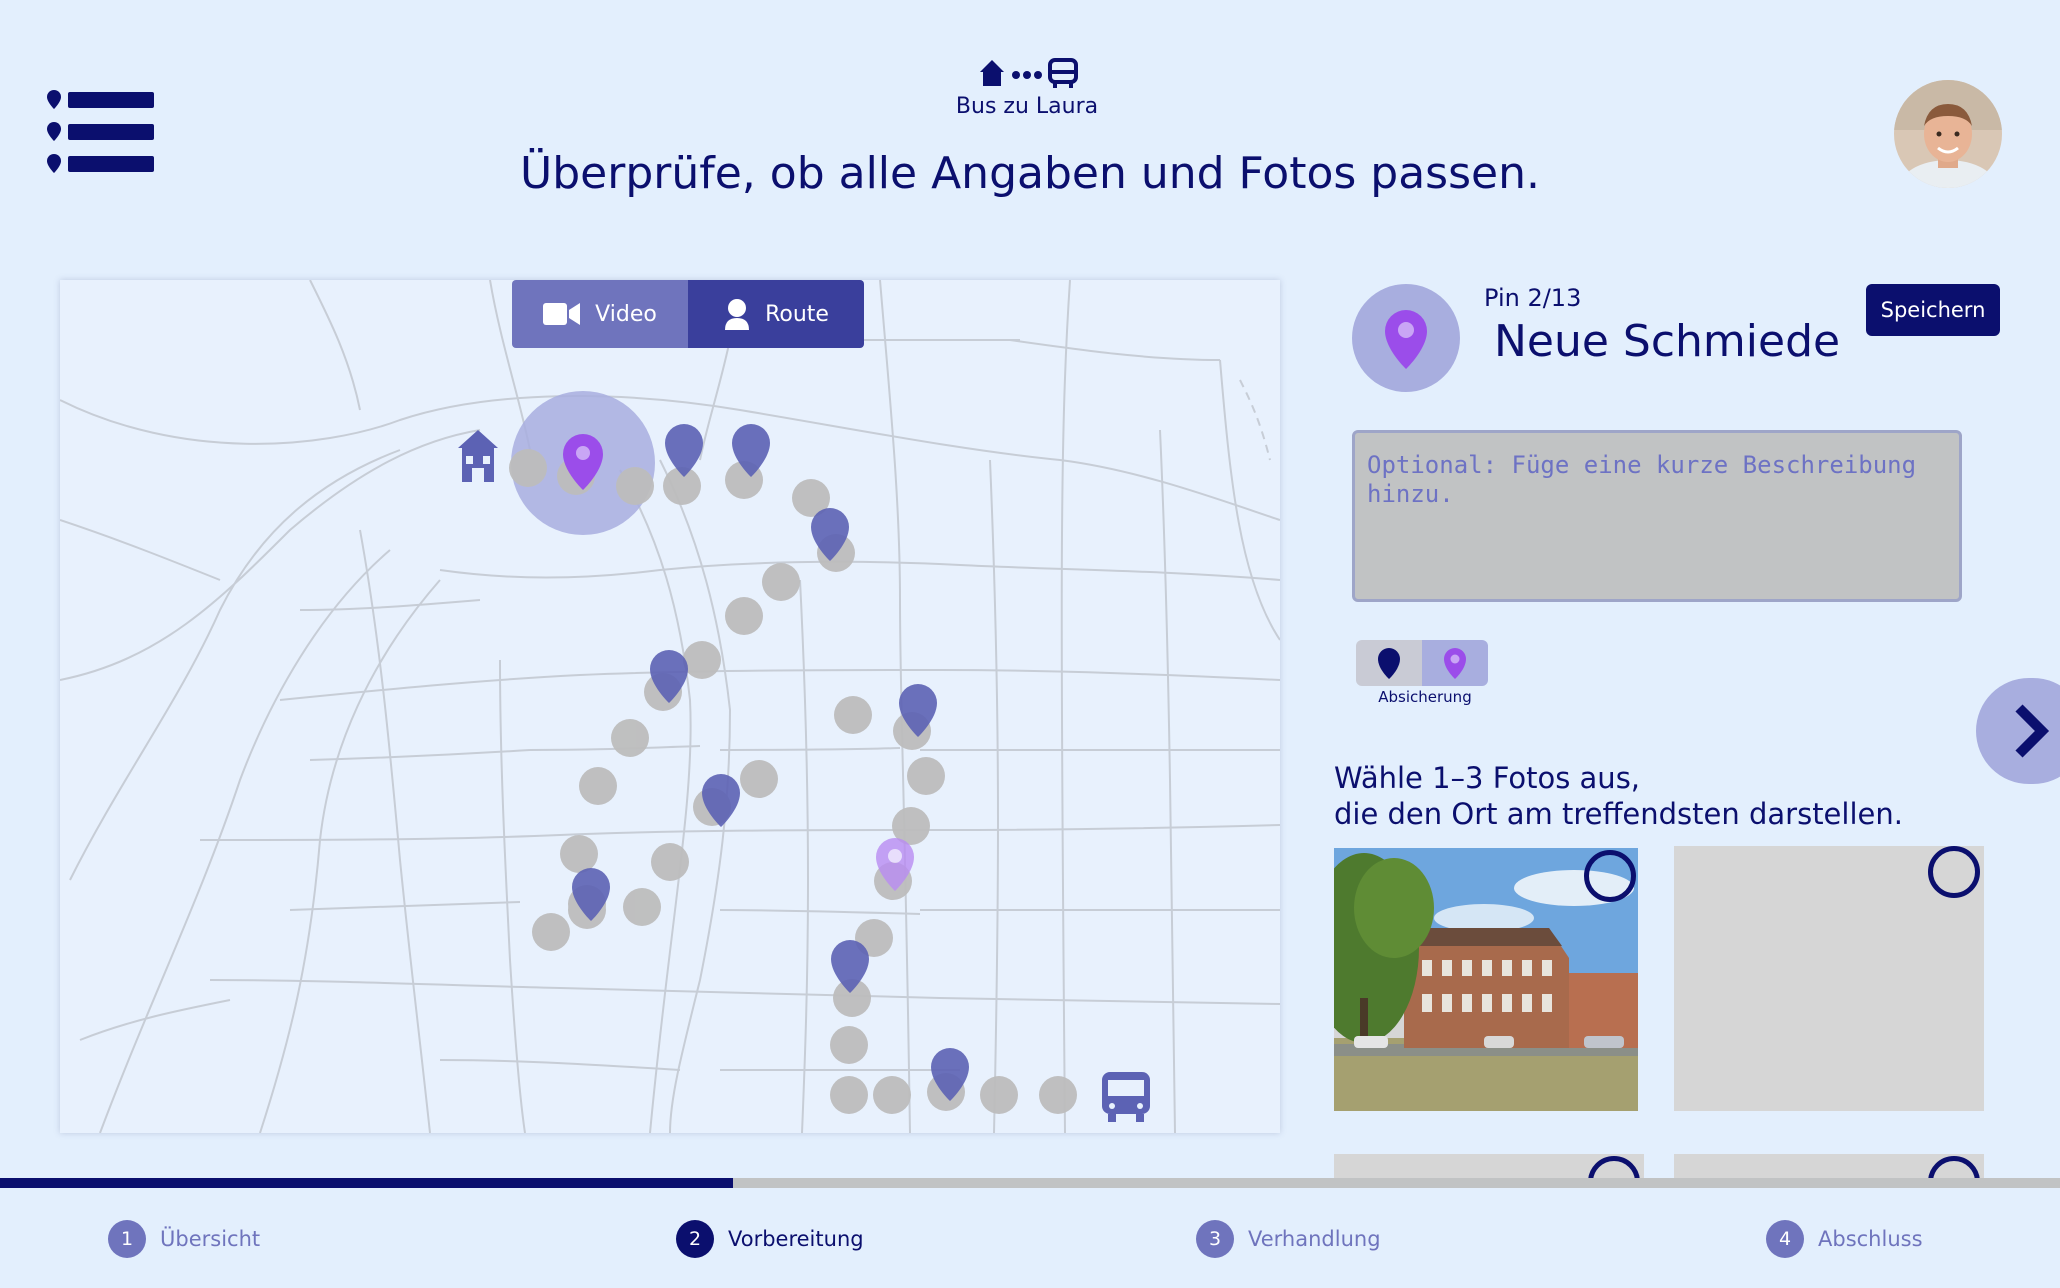 This screenshot has height=1288, width=2060. I want to click on menu-button, so click(102, 133).